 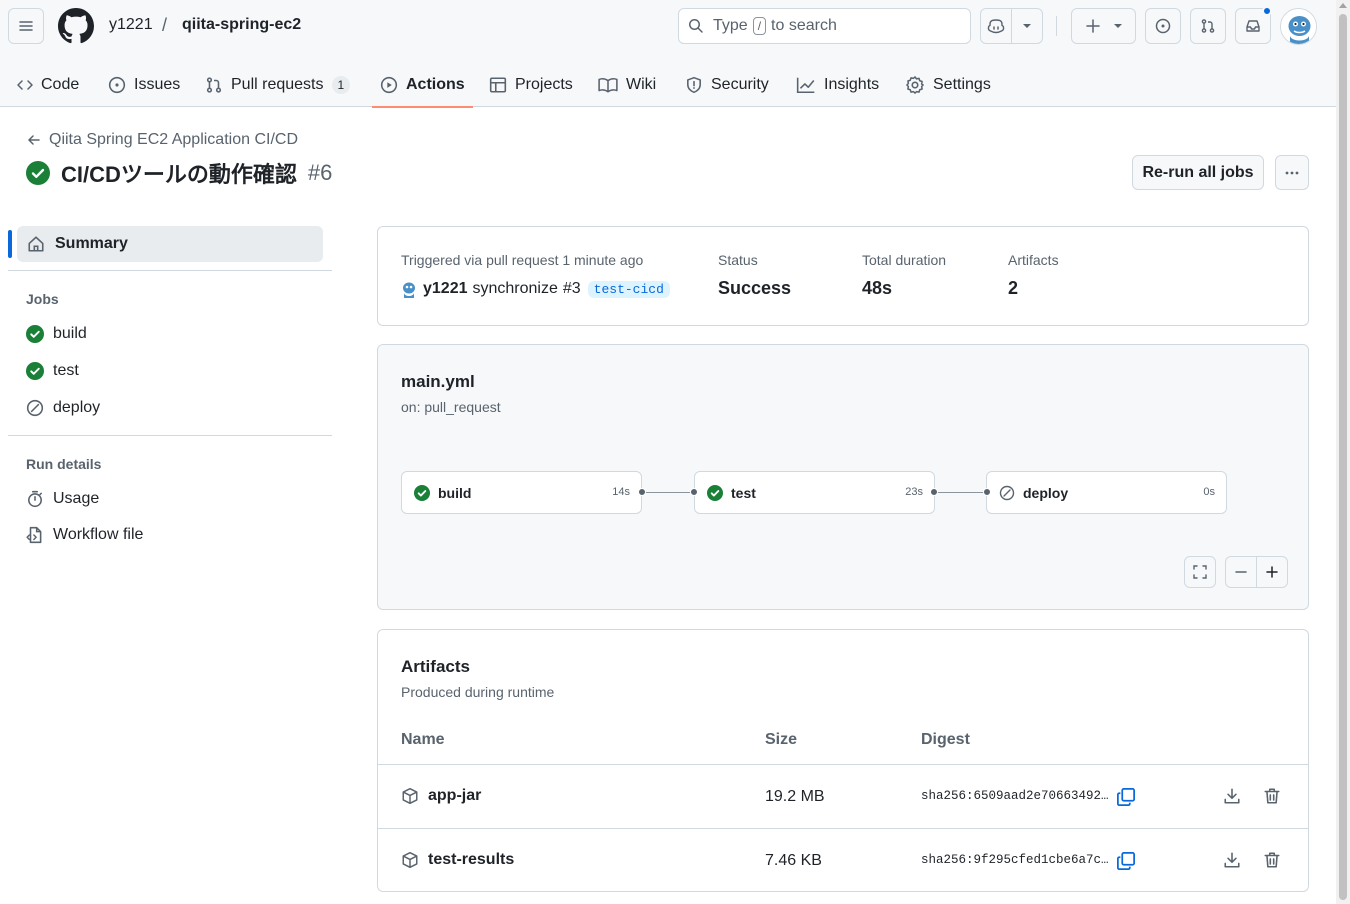 What do you see at coordinates (76, 26) in the screenshot?
I see `github-logo-icon` at bounding box center [76, 26].